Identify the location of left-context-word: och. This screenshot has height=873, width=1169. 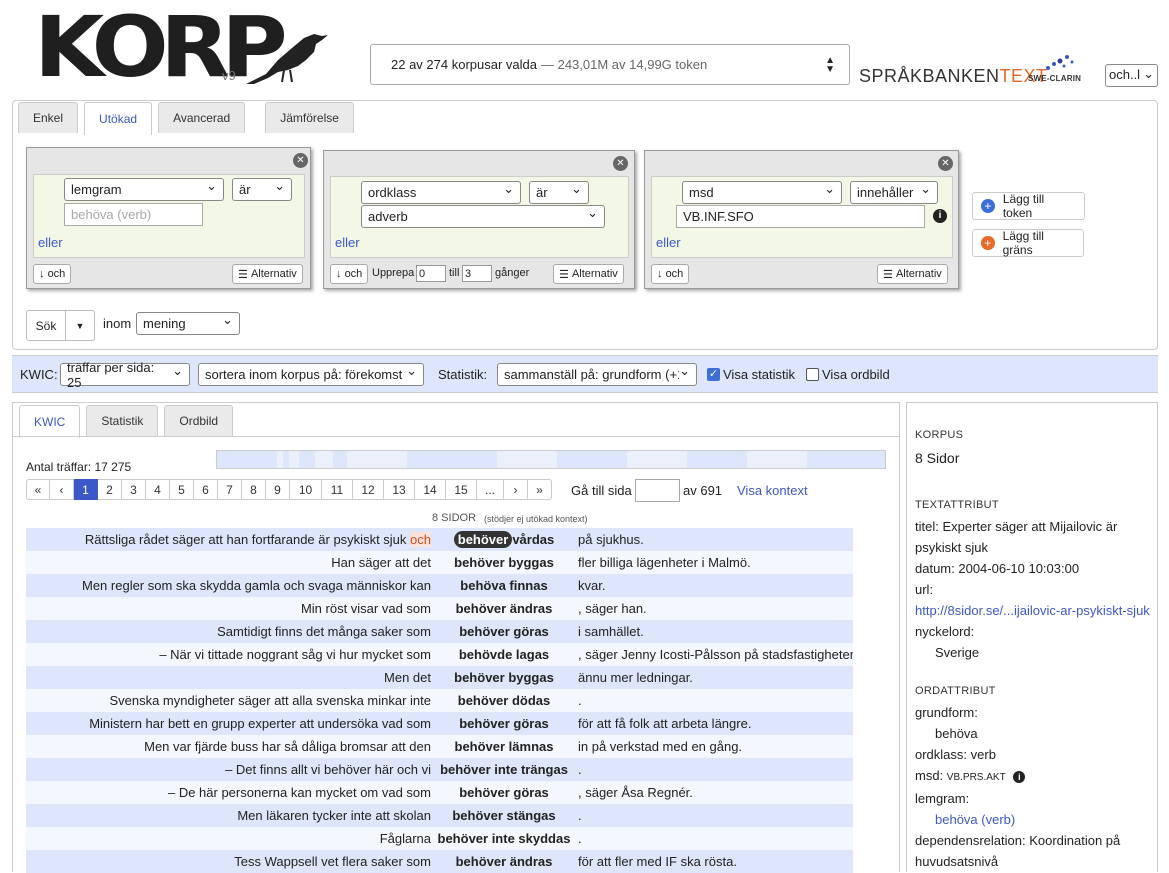
(420, 539).